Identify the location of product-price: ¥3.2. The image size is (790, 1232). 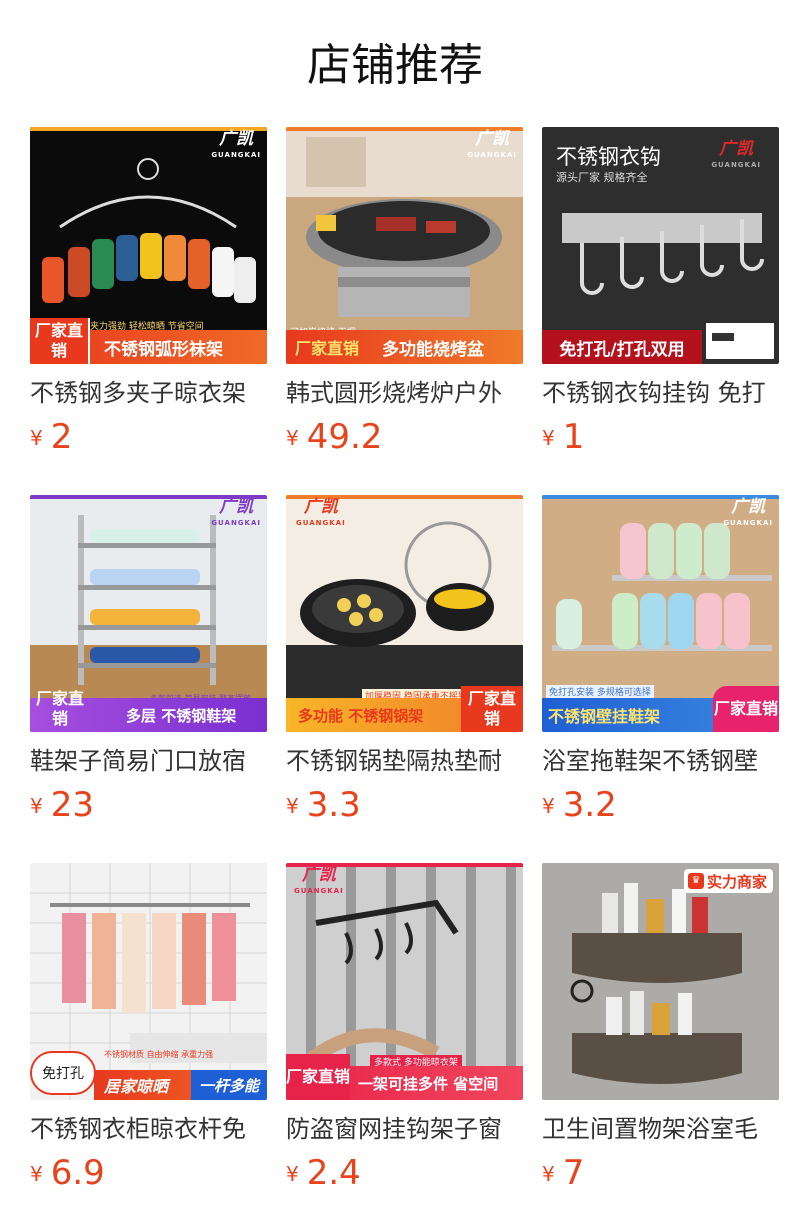
(579, 805).